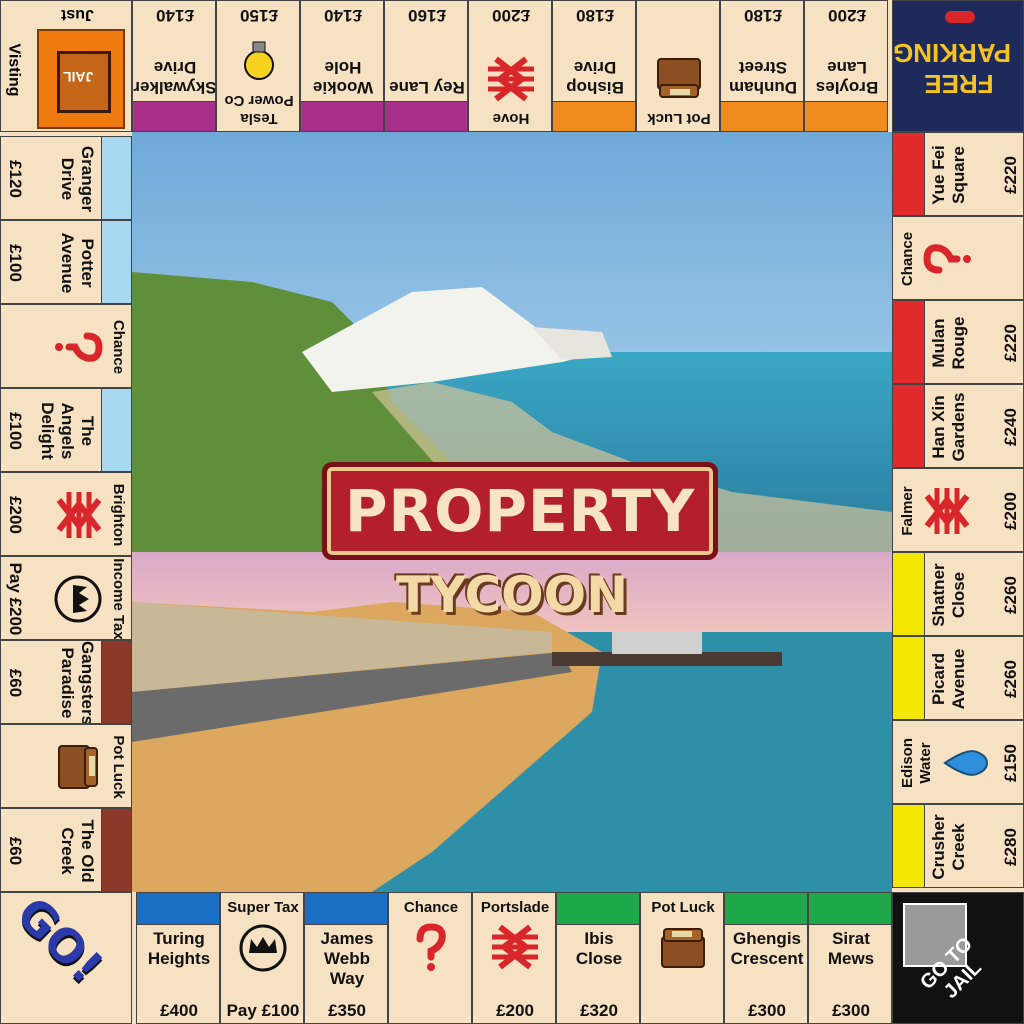 The width and height of the screenshot is (1024, 1024). Describe the element at coordinates (966, 763) in the screenshot. I see `water-drop-icon` at that location.